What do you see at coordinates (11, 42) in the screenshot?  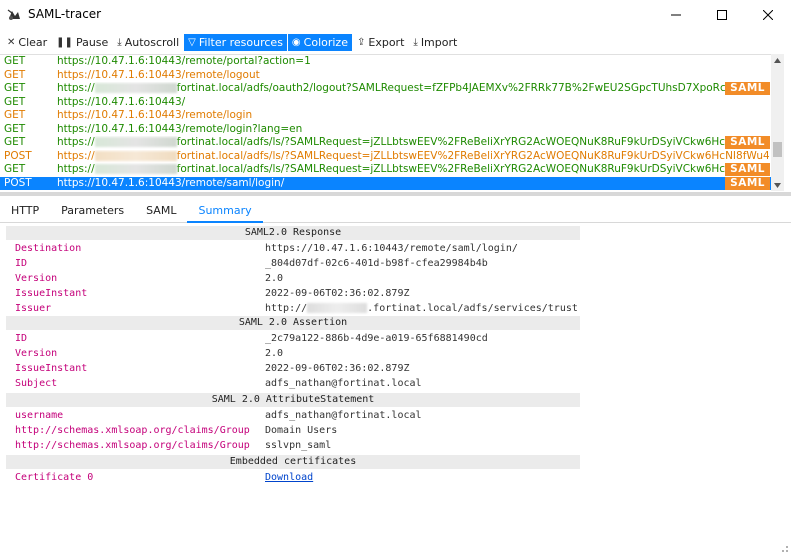 I see `clear-icon: ✕` at bounding box center [11, 42].